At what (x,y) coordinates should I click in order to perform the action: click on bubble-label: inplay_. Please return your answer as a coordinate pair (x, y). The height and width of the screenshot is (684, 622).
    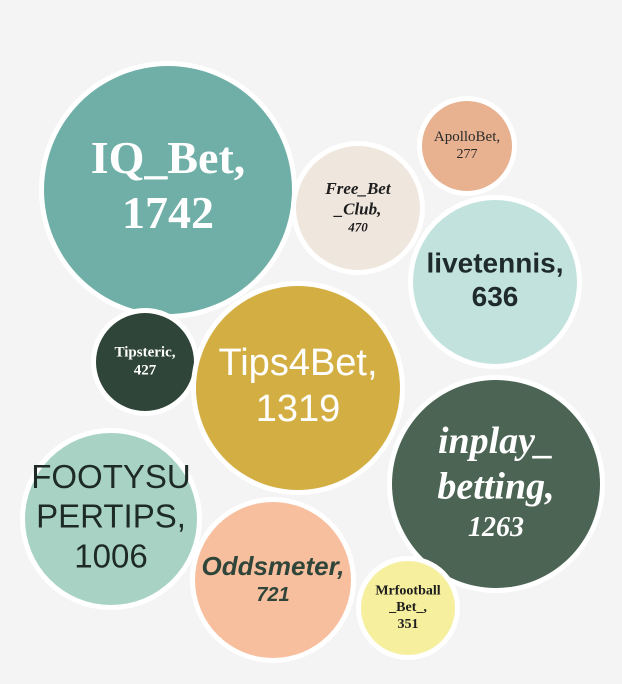
    Looking at the image, I should click on (496, 441).